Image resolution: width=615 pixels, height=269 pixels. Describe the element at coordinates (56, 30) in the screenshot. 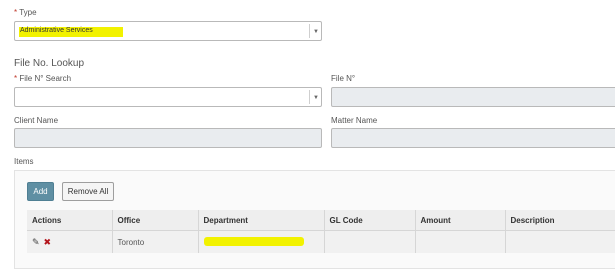

I see `type-value: Administrative Services` at that location.